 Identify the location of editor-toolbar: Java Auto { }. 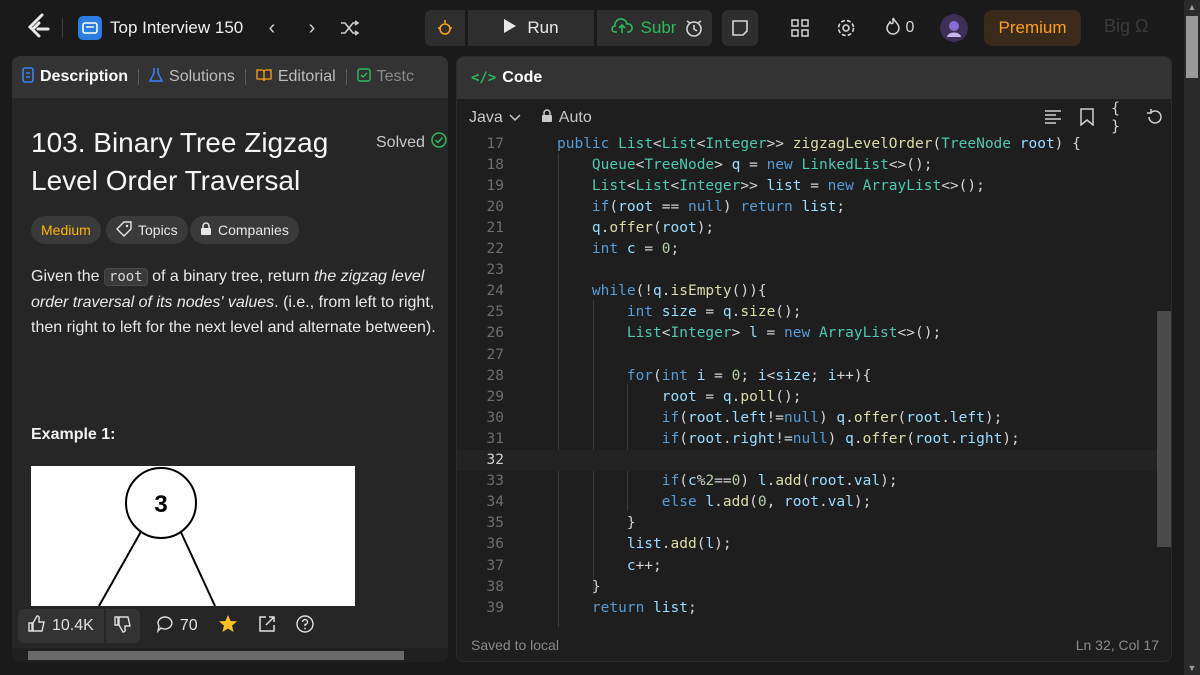
(814, 118).